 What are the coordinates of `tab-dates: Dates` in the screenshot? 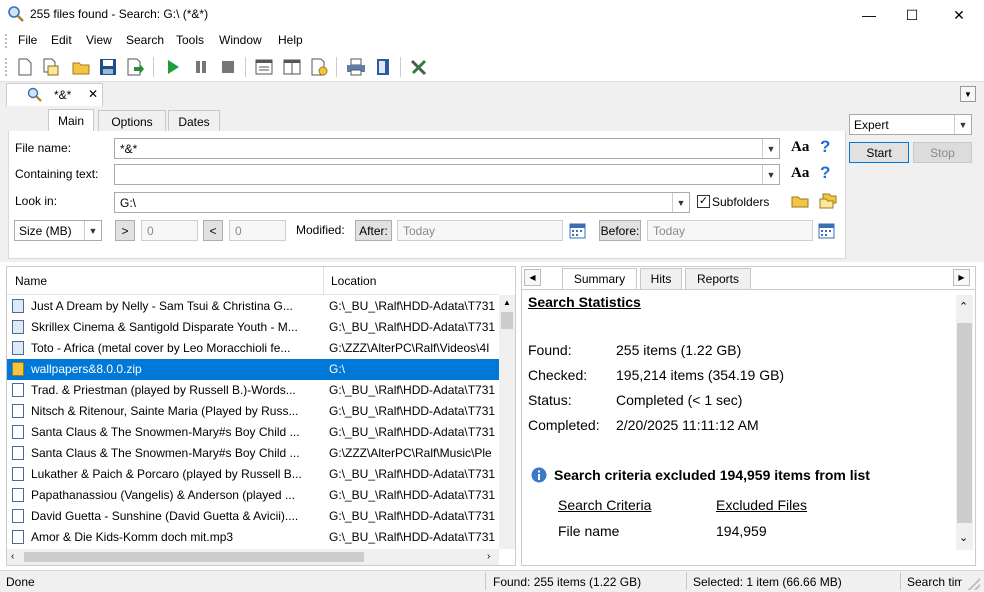 It's located at (194, 121).